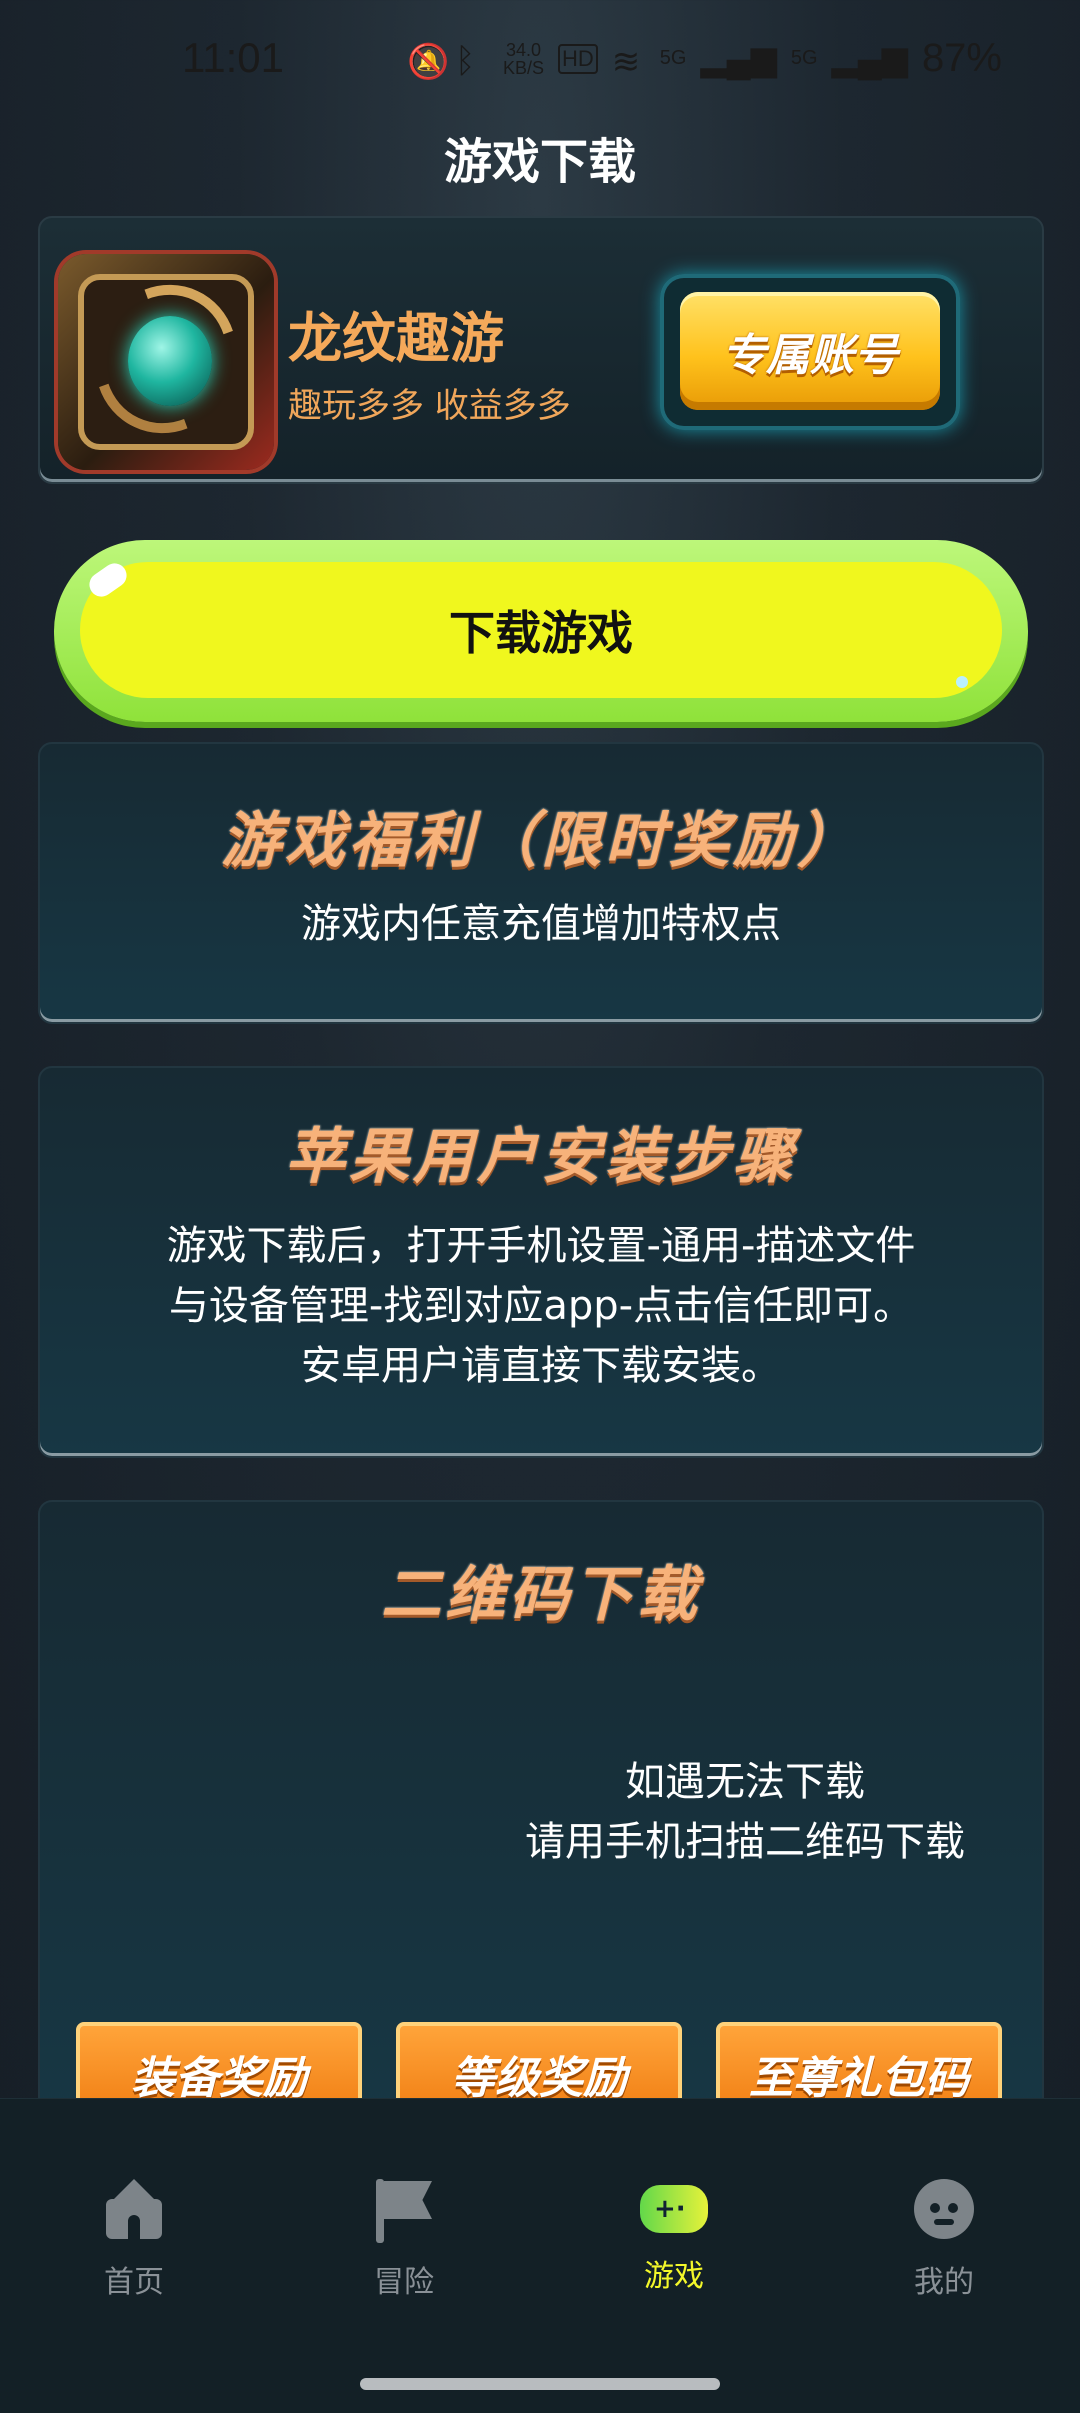 The height and width of the screenshot is (2413, 1080). What do you see at coordinates (745, 1782) in the screenshot?
I see `qr-hint-line: 如遇无法下载` at bounding box center [745, 1782].